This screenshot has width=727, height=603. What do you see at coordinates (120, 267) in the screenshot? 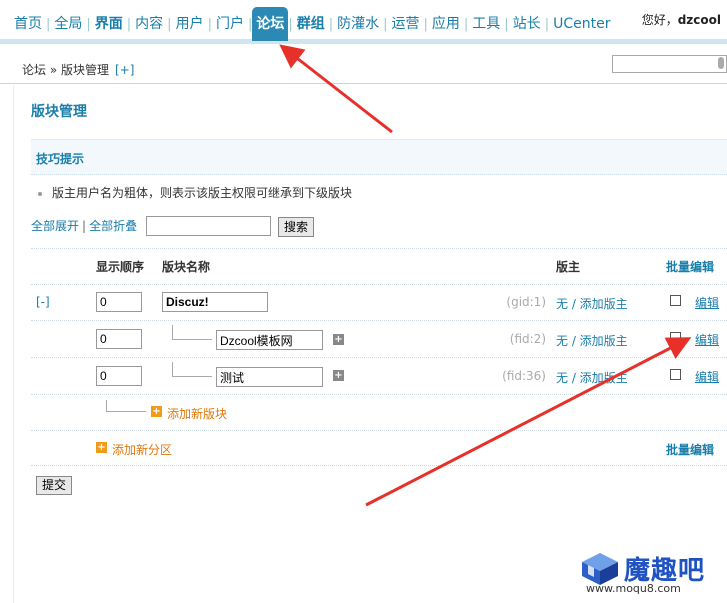
I see `header-order: 显示顺序` at bounding box center [120, 267].